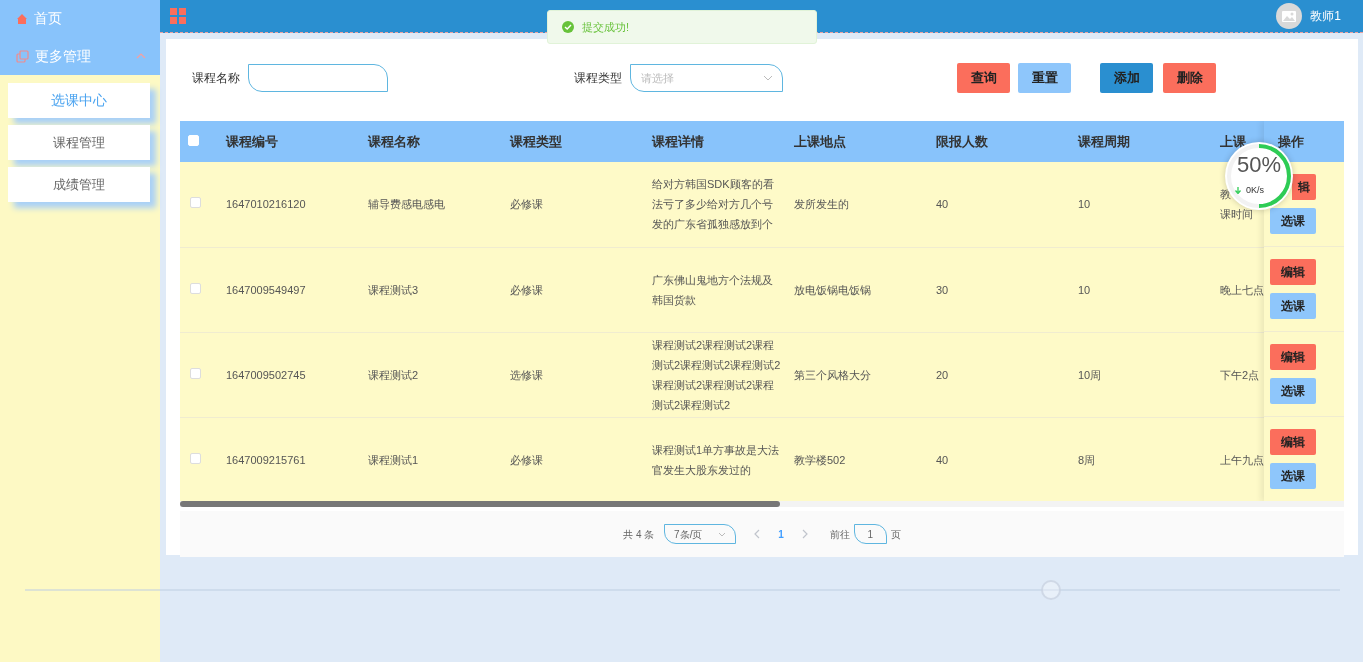 The width and height of the screenshot is (1363, 662). I want to click on speed-text: 0K/s, so click(1255, 190).